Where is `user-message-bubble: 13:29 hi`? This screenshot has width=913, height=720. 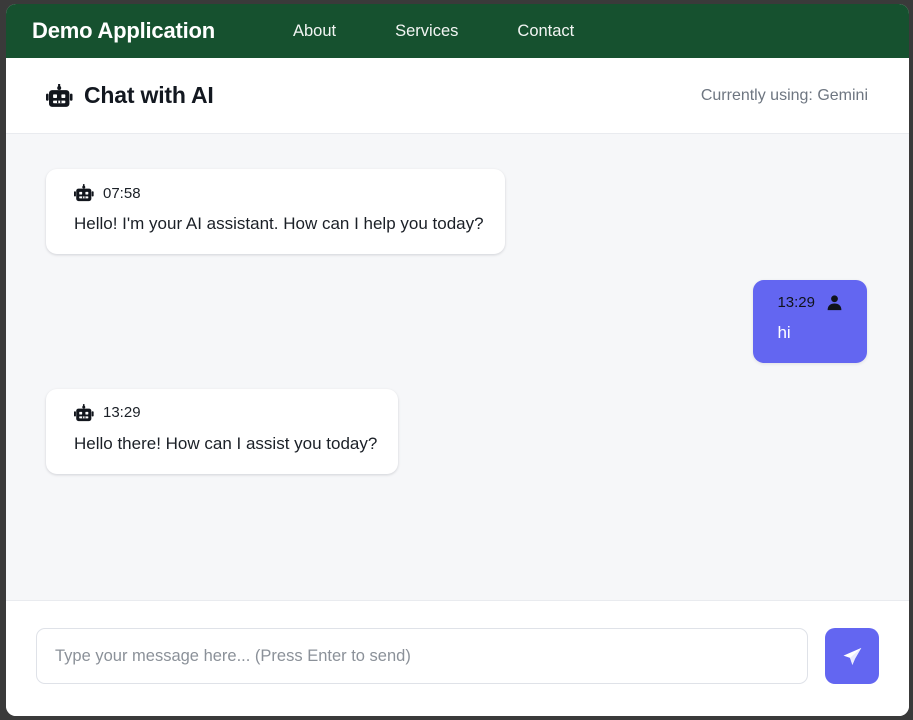
user-message-bubble: 13:29 hi is located at coordinates (810, 321).